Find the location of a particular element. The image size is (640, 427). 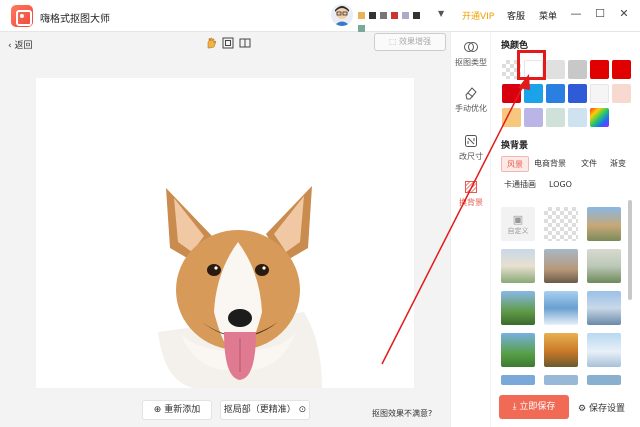

bg-category-cartoon: 卡通插画 is located at coordinates (520, 185).